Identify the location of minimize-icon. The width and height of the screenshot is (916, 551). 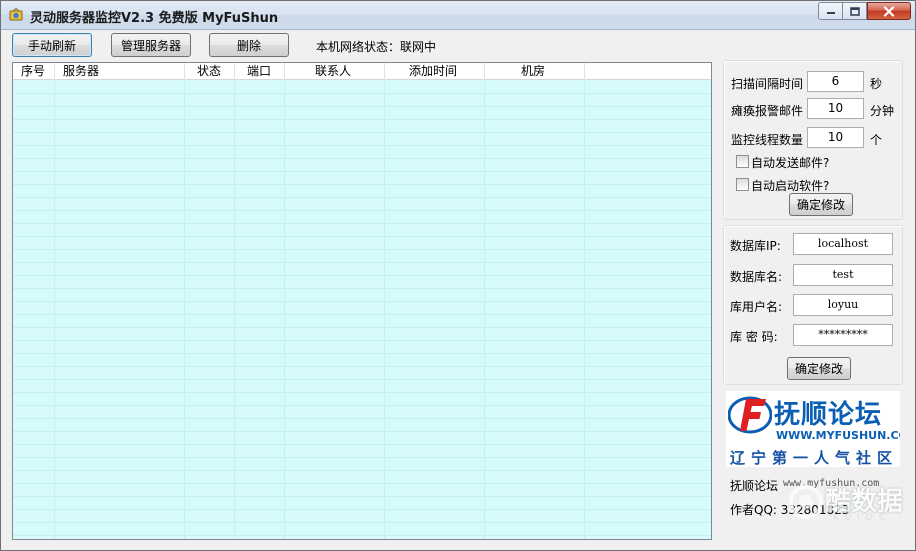
(830, 13).